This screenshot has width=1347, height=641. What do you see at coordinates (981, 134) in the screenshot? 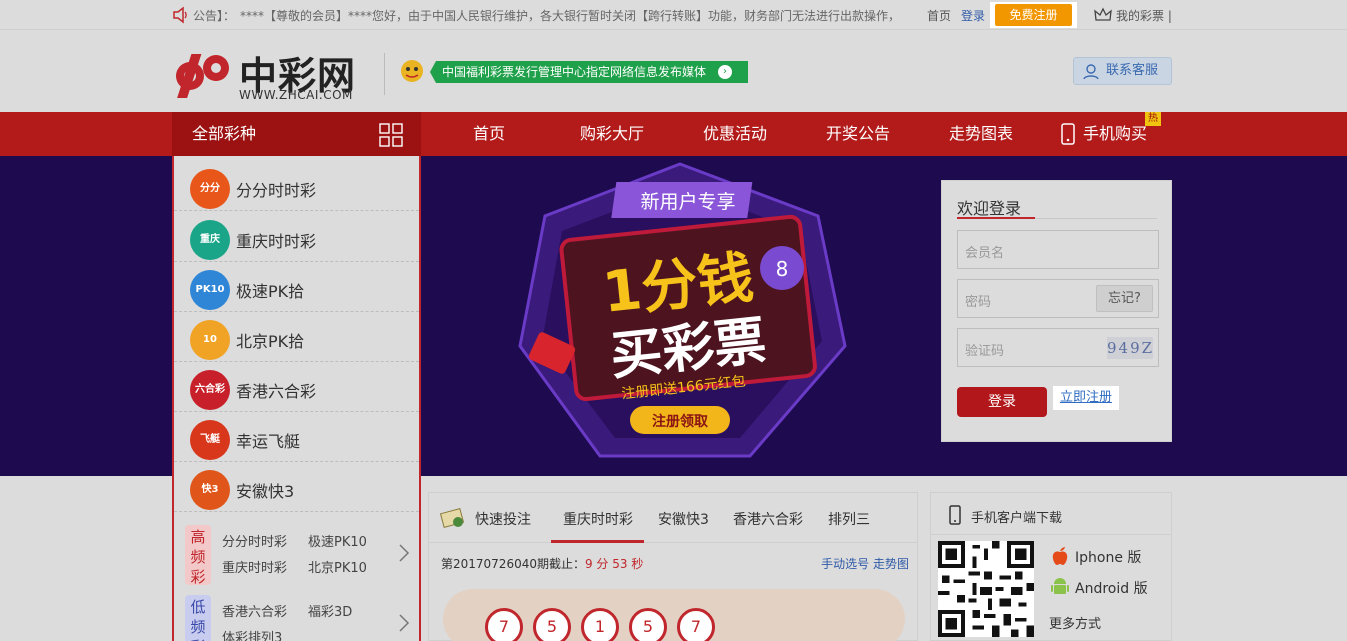
I see `nav-trend-charts: 走势图表` at bounding box center [981, 134].